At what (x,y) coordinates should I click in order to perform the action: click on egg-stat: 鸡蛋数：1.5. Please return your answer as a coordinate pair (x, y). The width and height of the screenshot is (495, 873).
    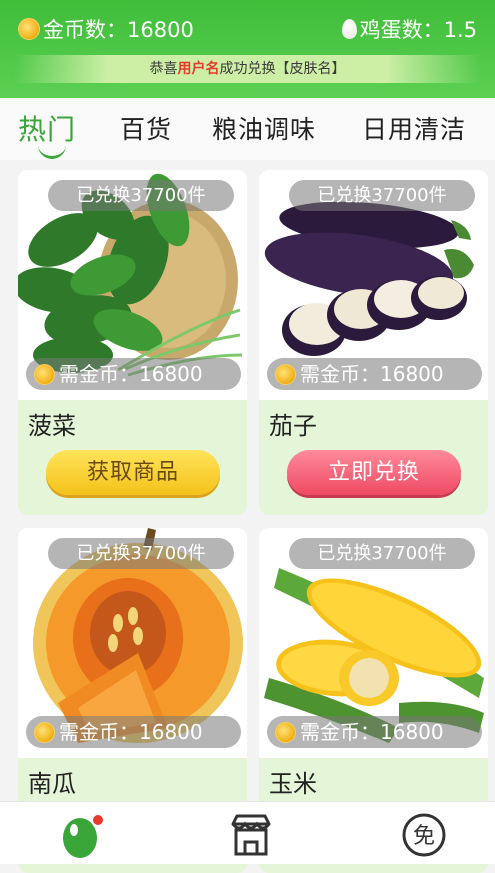
    Looking at the image, I should click on (409, 29).